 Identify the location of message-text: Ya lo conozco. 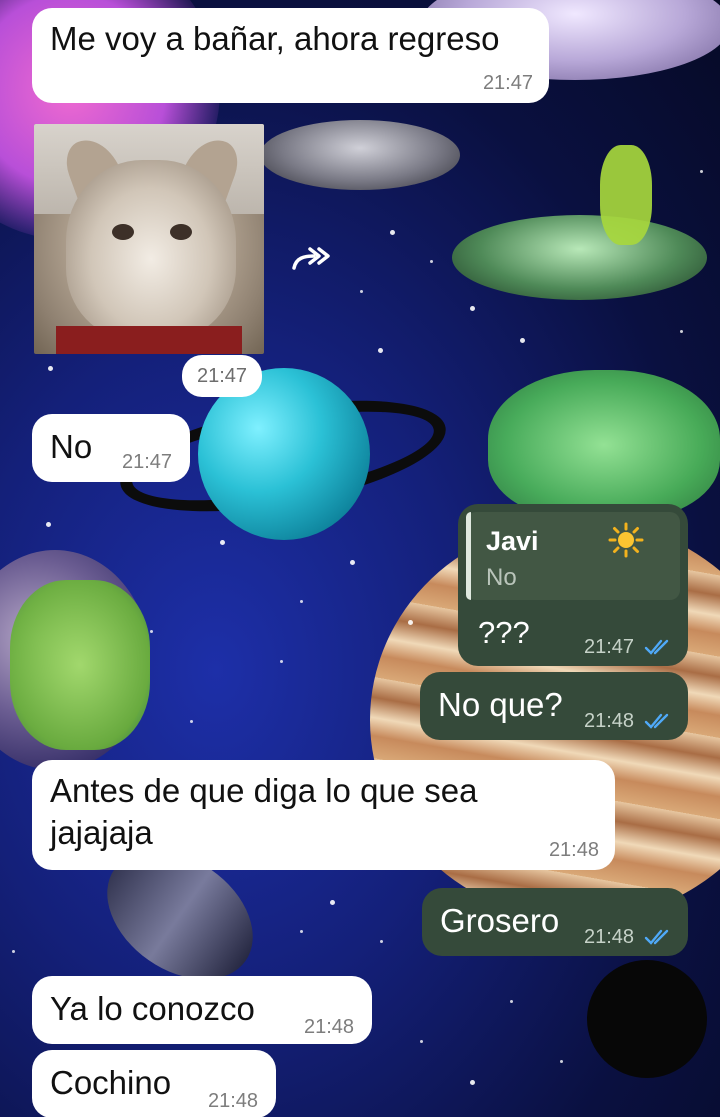
(152, 1008).